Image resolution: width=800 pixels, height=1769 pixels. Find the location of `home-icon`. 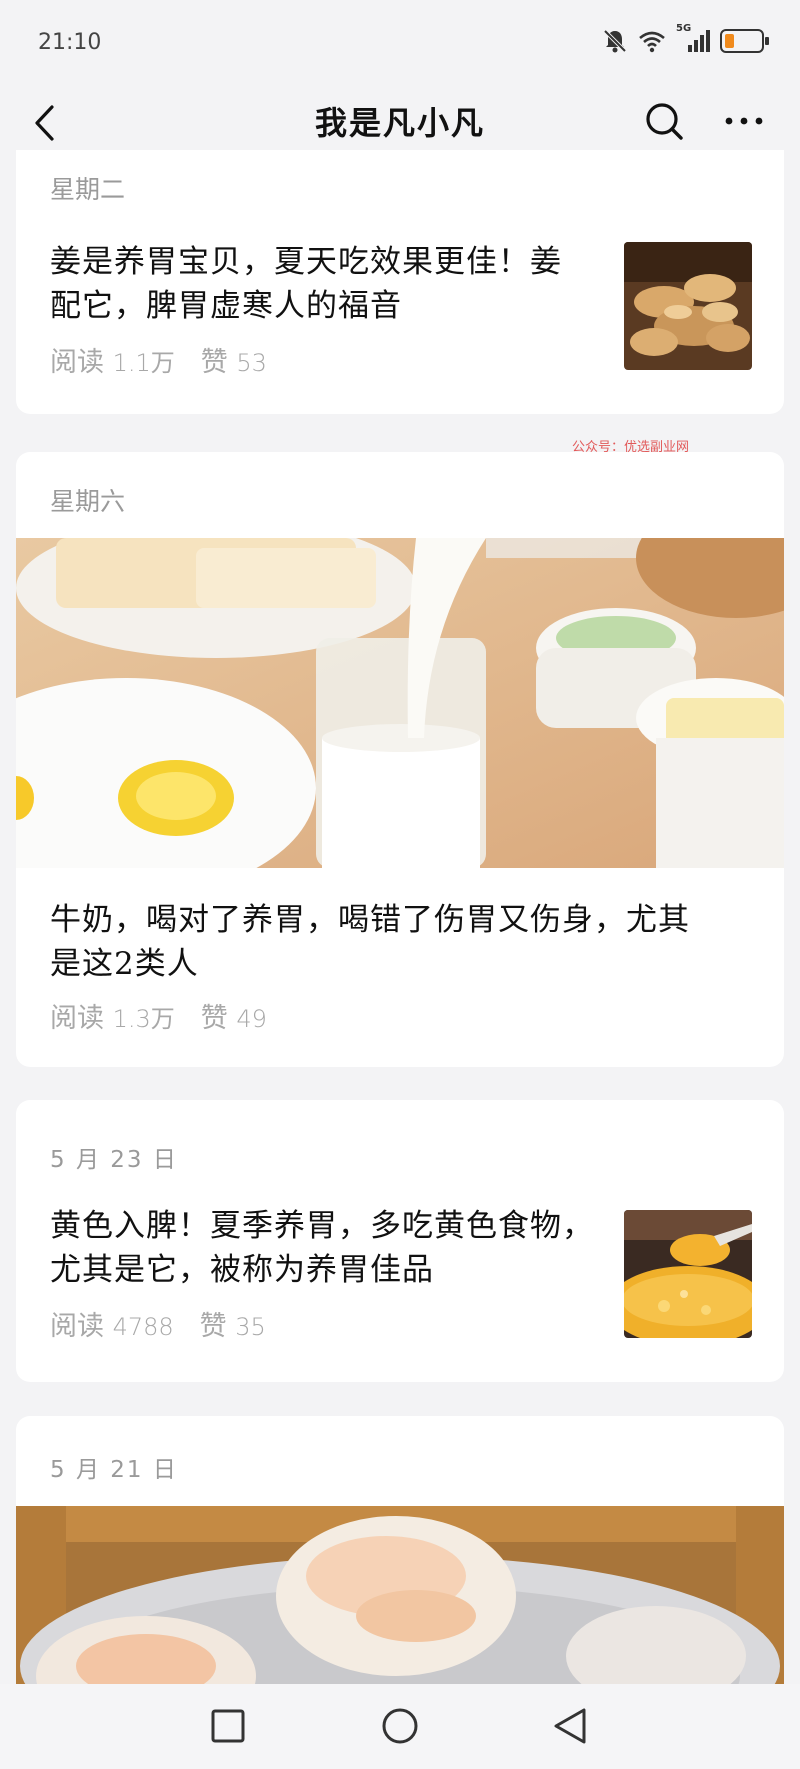

home-icon is located at coordinates (400, 1726).